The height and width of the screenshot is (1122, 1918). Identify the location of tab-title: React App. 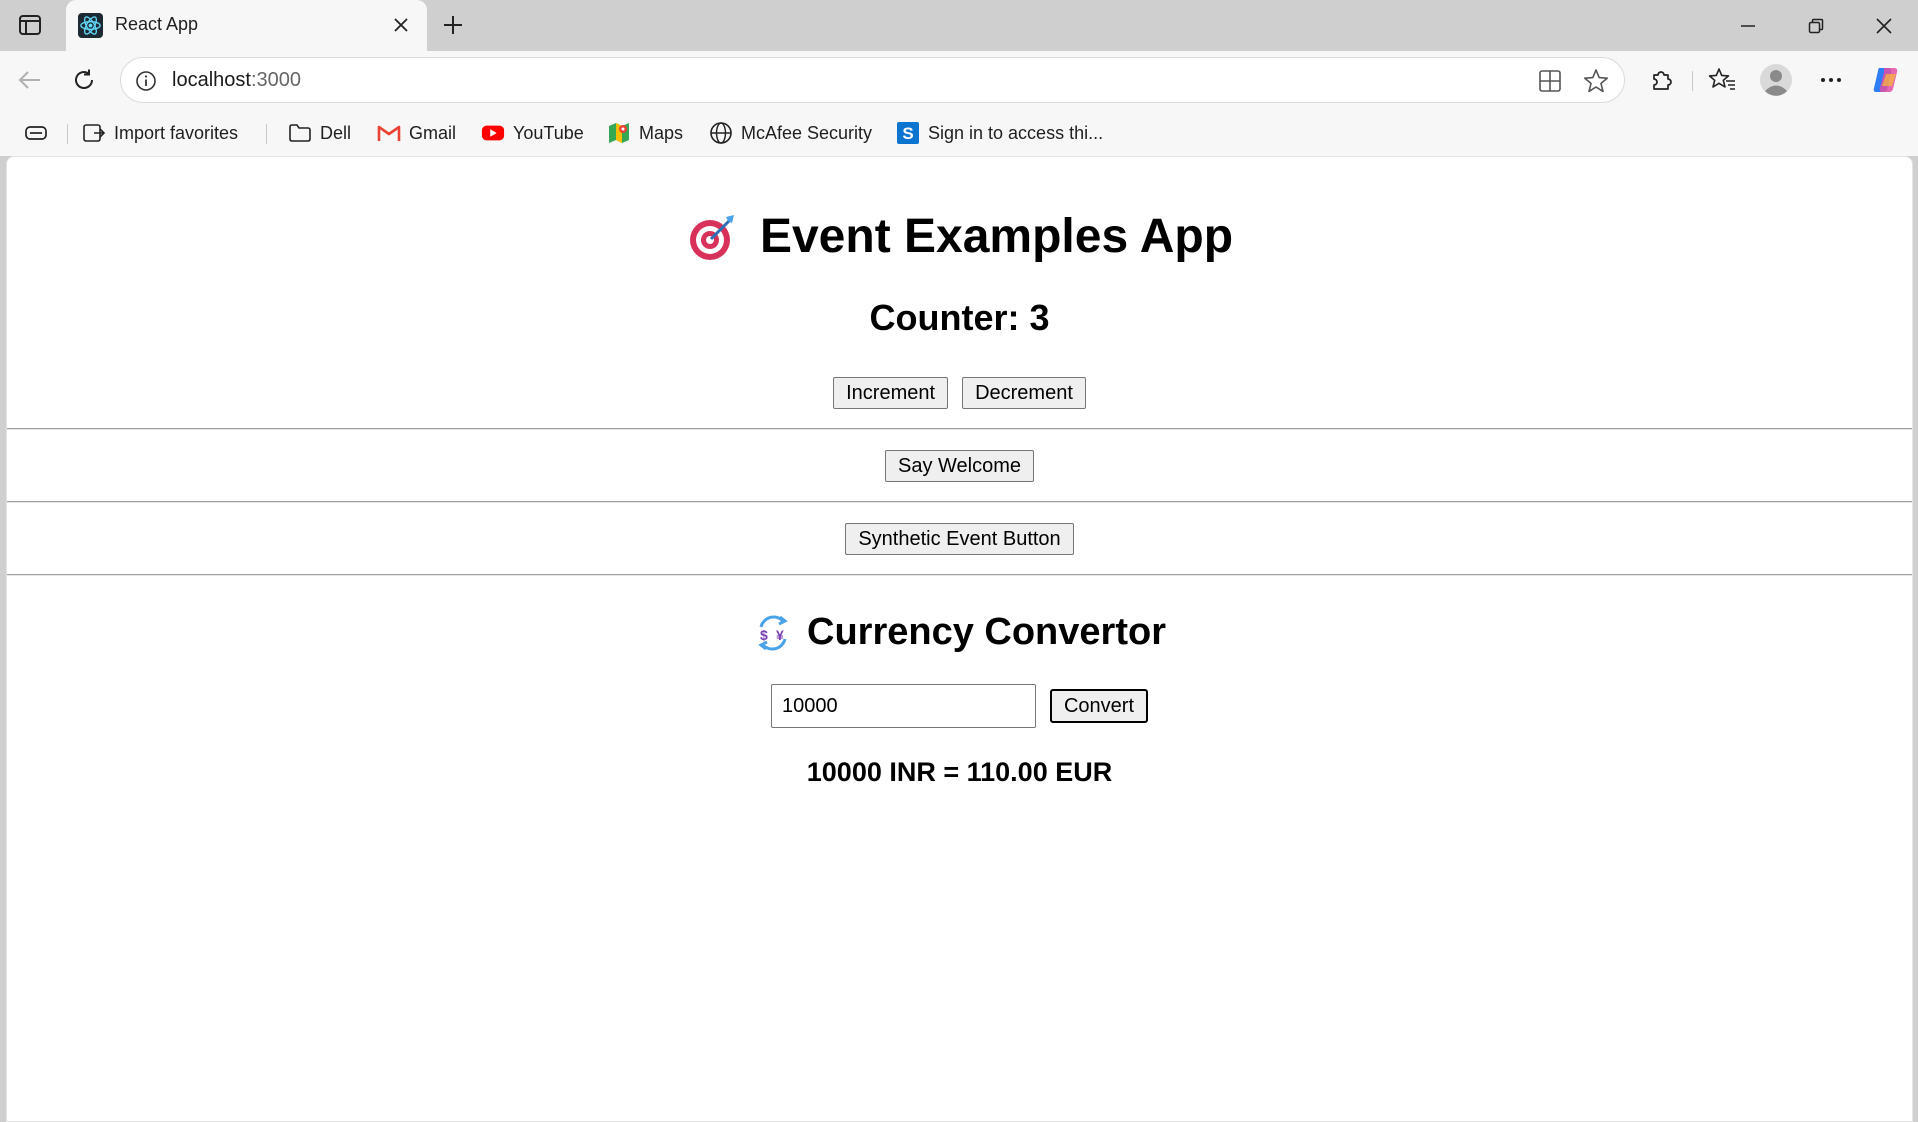
(157, 24).